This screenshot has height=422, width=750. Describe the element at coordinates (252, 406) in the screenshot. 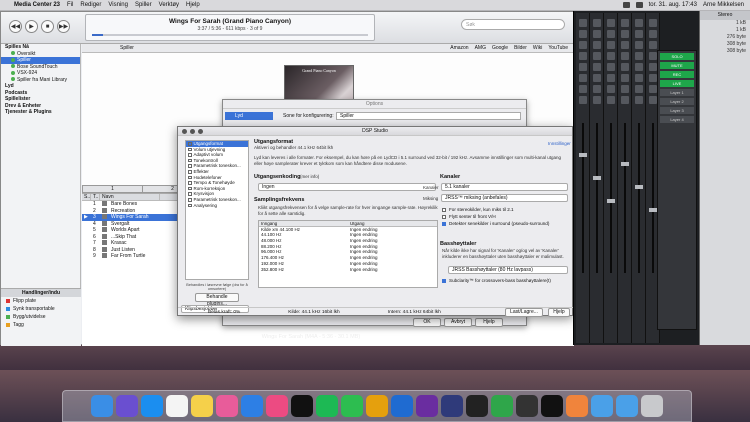

I see `safari-icon` at that location.